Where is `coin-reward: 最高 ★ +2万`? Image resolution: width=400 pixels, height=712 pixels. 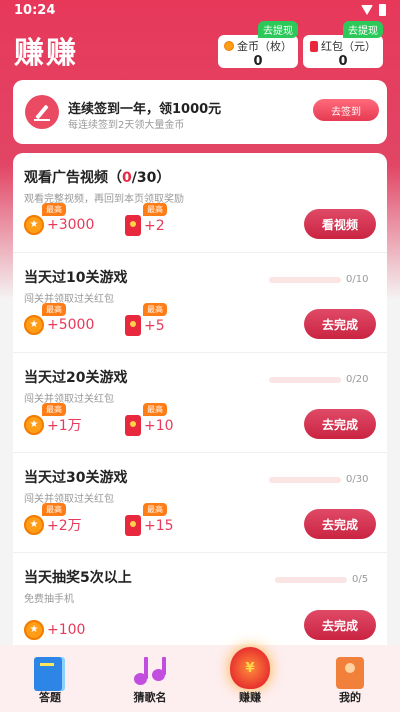
coin-reward: 最高 ★ +2万 is located at coordinates (53, 519).